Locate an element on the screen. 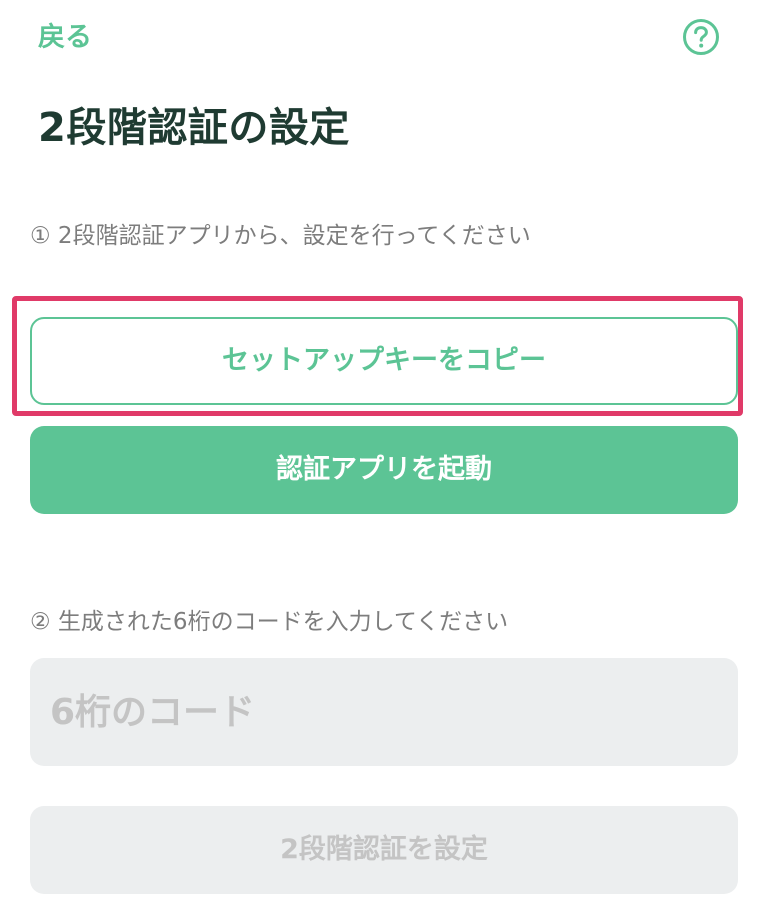 This screenshot has width=768, height=918. back-link: 戻る is located at coordinates (65, 38).